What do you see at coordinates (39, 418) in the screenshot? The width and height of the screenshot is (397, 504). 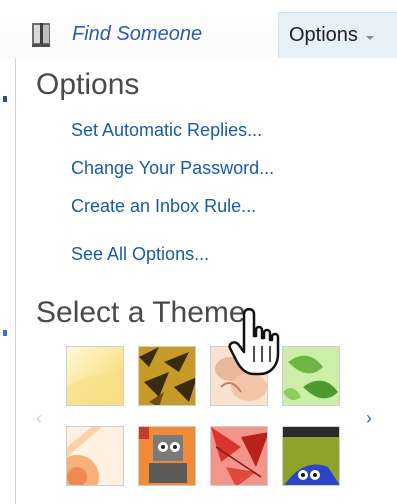 I see `theme-prev-arrow: ‹` at bounding box center [39, 418].